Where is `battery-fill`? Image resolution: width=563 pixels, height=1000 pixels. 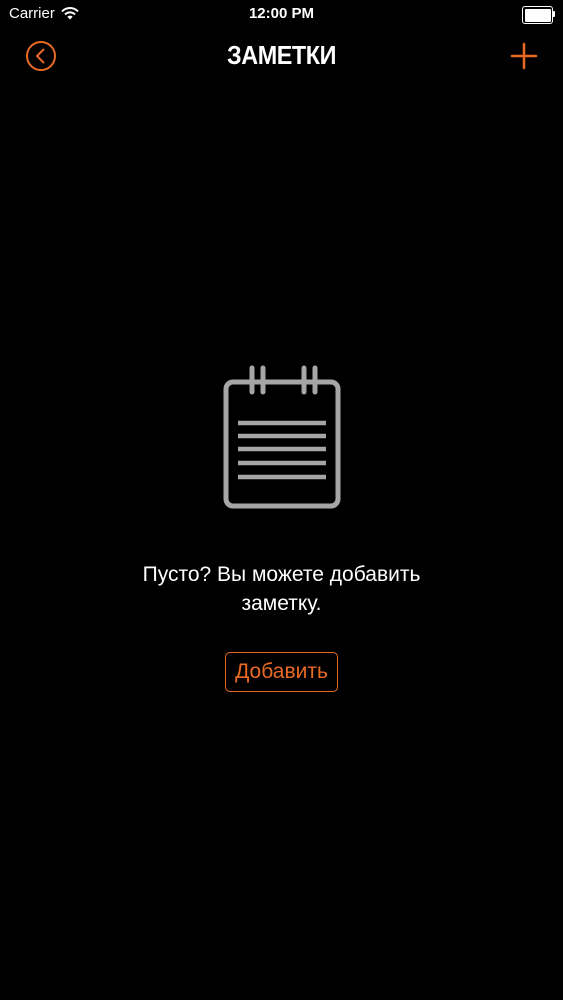 battery-fill is located at coordinates (537, 15).